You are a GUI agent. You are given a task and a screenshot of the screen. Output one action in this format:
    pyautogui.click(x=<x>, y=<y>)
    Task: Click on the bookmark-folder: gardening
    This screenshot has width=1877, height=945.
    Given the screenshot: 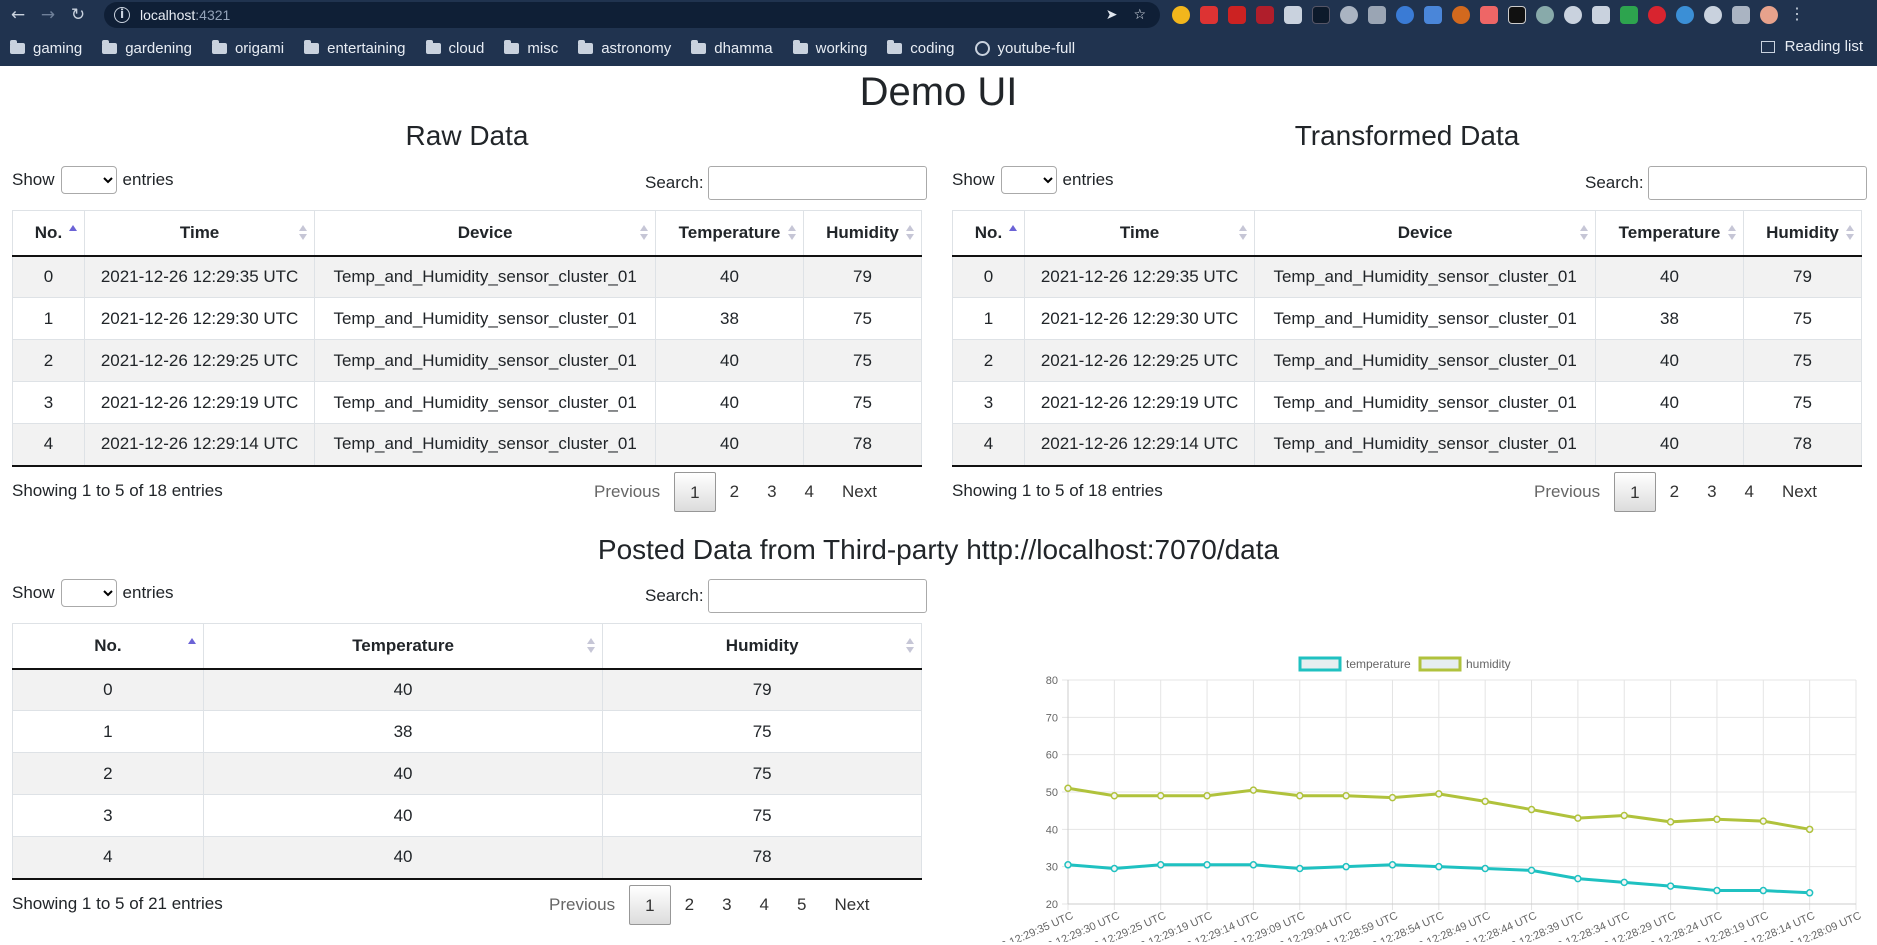 What is the action you would take?
    pyautogui.click(x=147, y=48)
    